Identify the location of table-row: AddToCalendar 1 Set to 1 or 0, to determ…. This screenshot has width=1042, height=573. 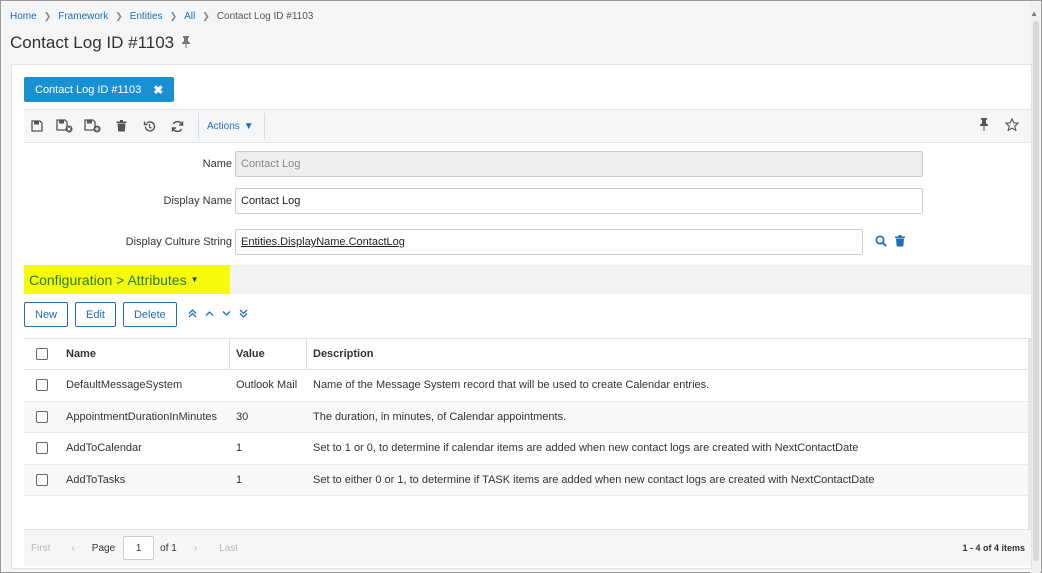
(527, 449).